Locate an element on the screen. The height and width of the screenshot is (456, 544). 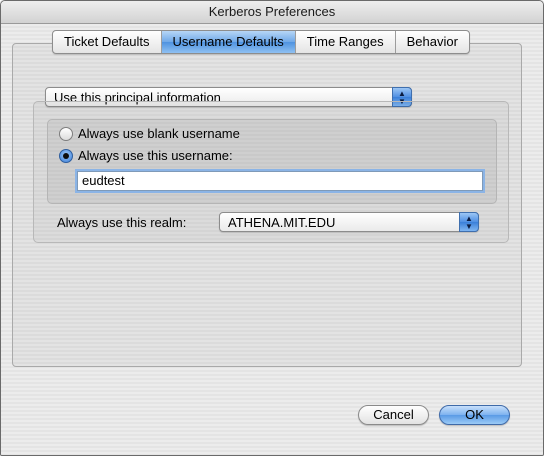
tab-ticket-defaults: Ticket Defaults is located at coordinates (107, 42).